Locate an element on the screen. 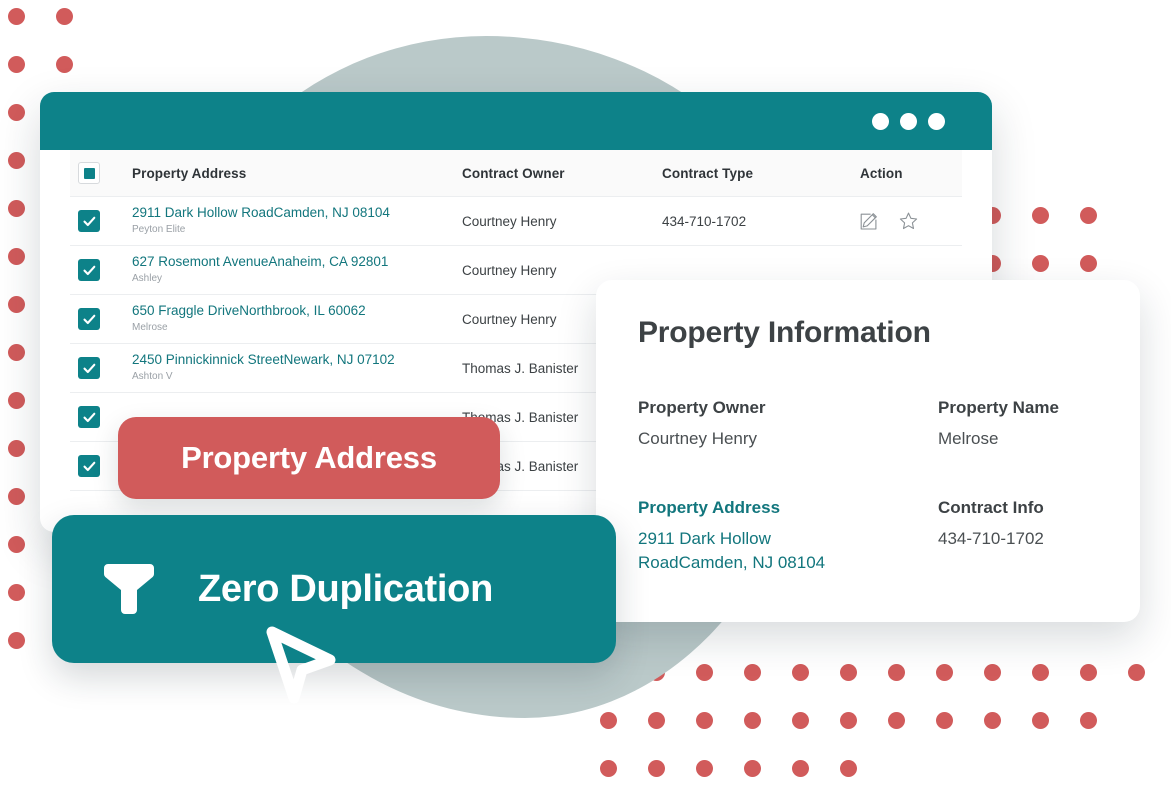 This screenshot has width=1171, height=810. property-name-label: Property Name is located at coordinates (998, 407).